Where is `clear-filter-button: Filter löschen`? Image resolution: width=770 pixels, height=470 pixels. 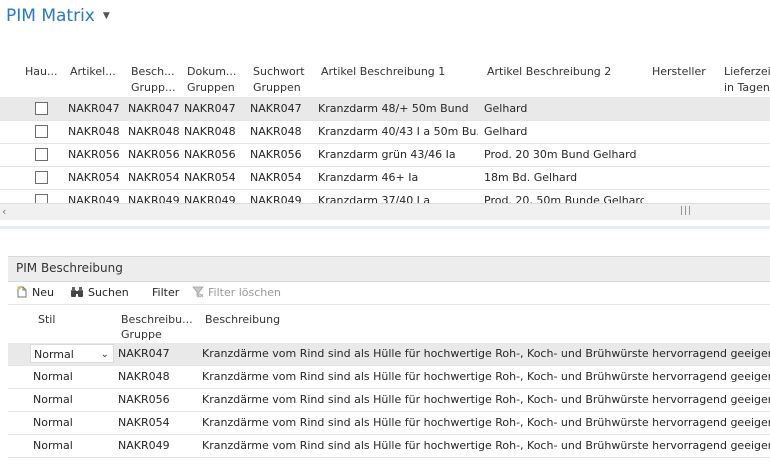 clear-filter-button: Filter löschen is located at coordinates (236, 292).